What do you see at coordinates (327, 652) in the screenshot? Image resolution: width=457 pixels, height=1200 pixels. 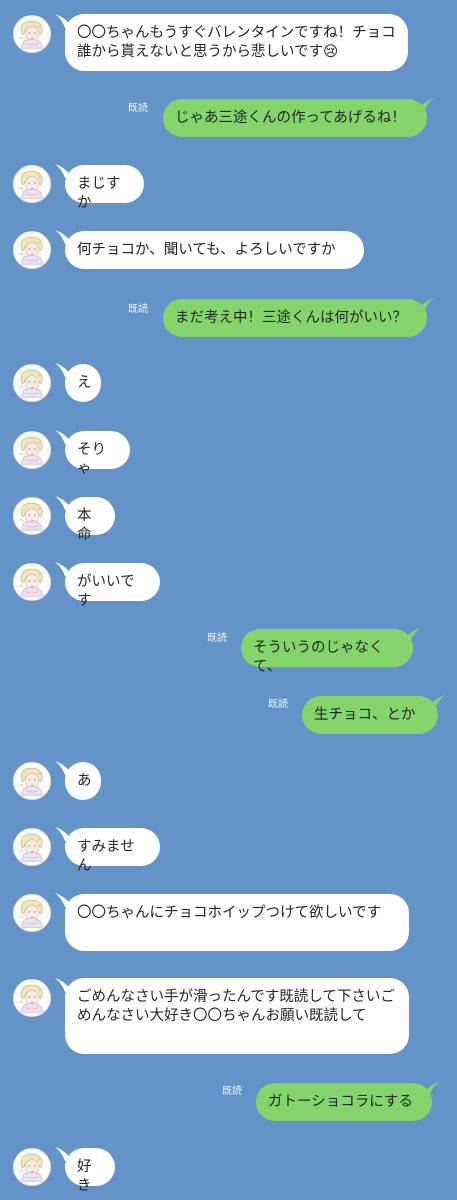 I see `message-bubble: そういうのじゃなくて、` at bounding box center [327, 652].